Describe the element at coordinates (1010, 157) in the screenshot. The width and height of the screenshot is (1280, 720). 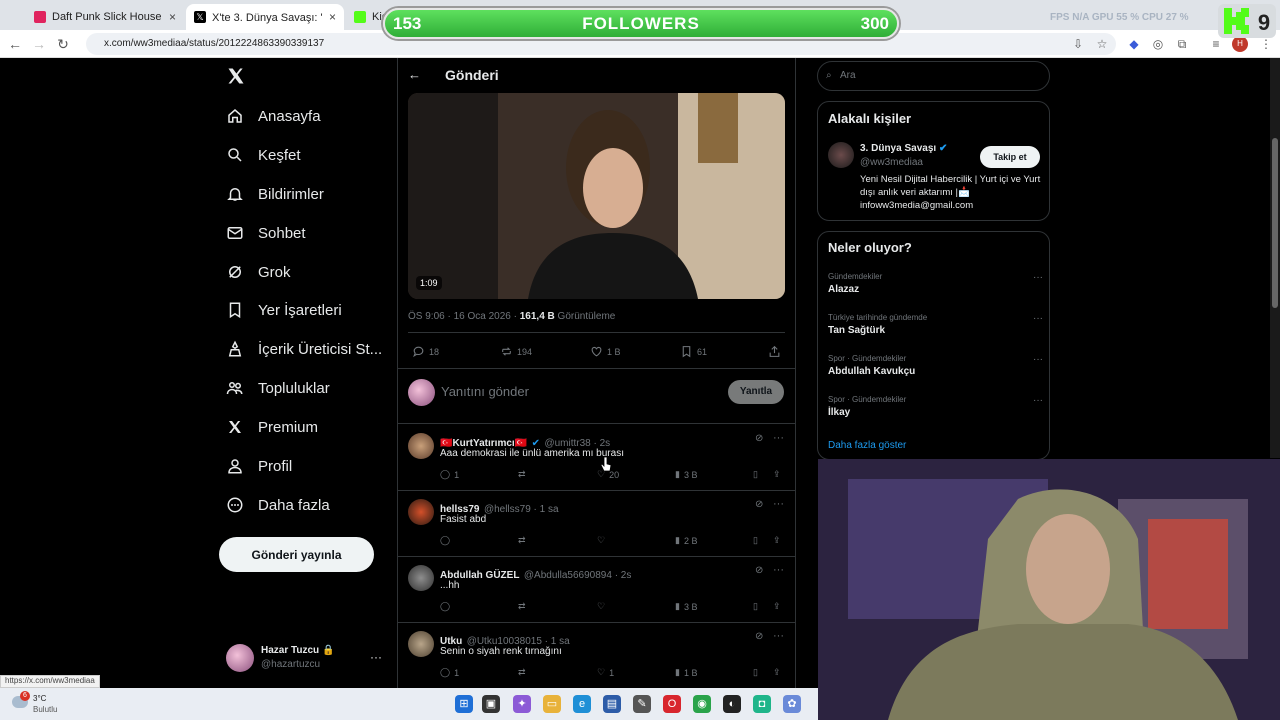
I see `follow-button: Takip et` at that location.